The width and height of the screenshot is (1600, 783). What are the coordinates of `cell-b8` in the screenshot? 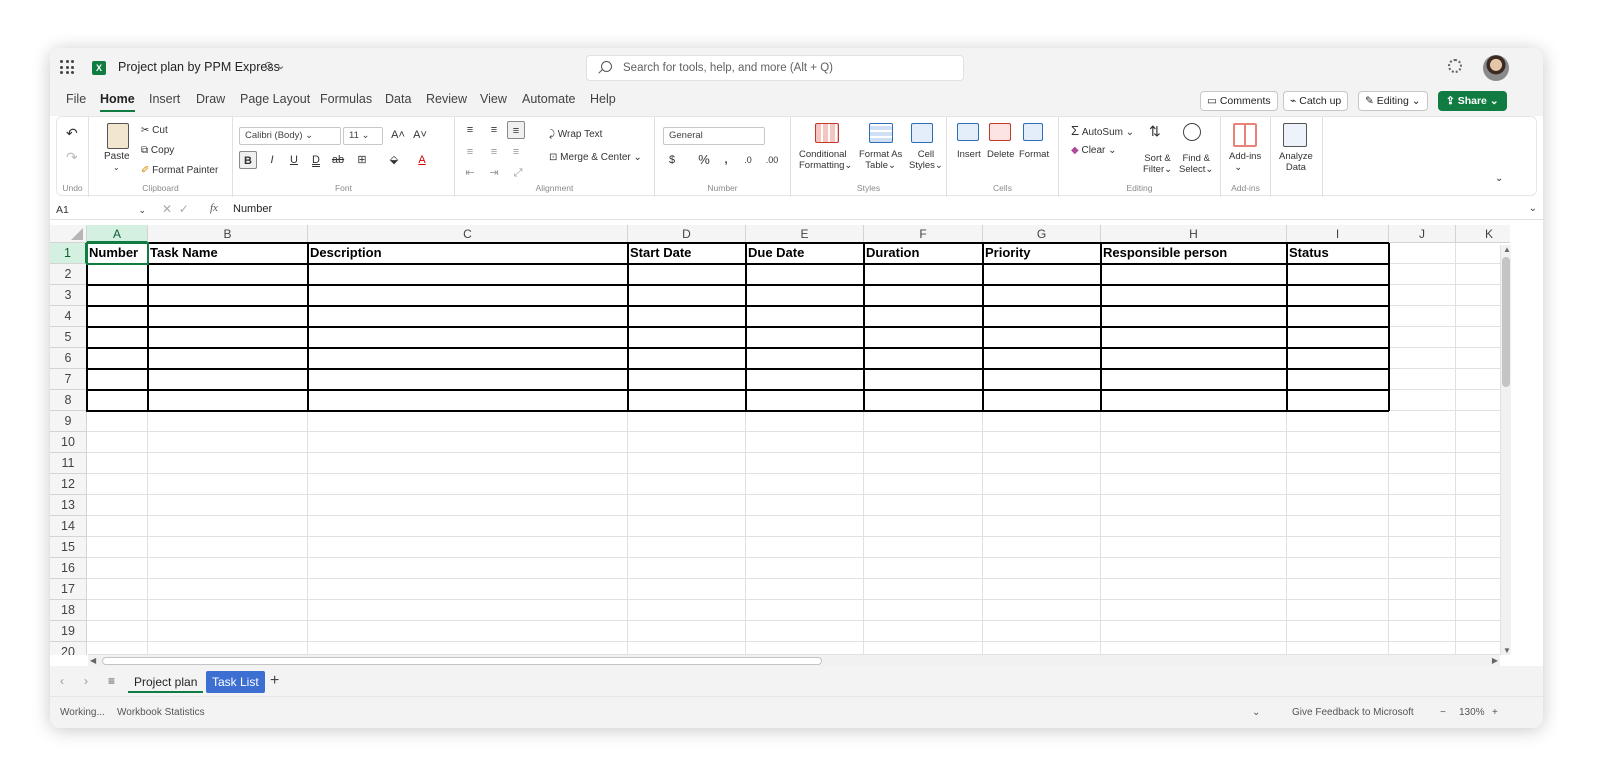 It's located at (228, 400).